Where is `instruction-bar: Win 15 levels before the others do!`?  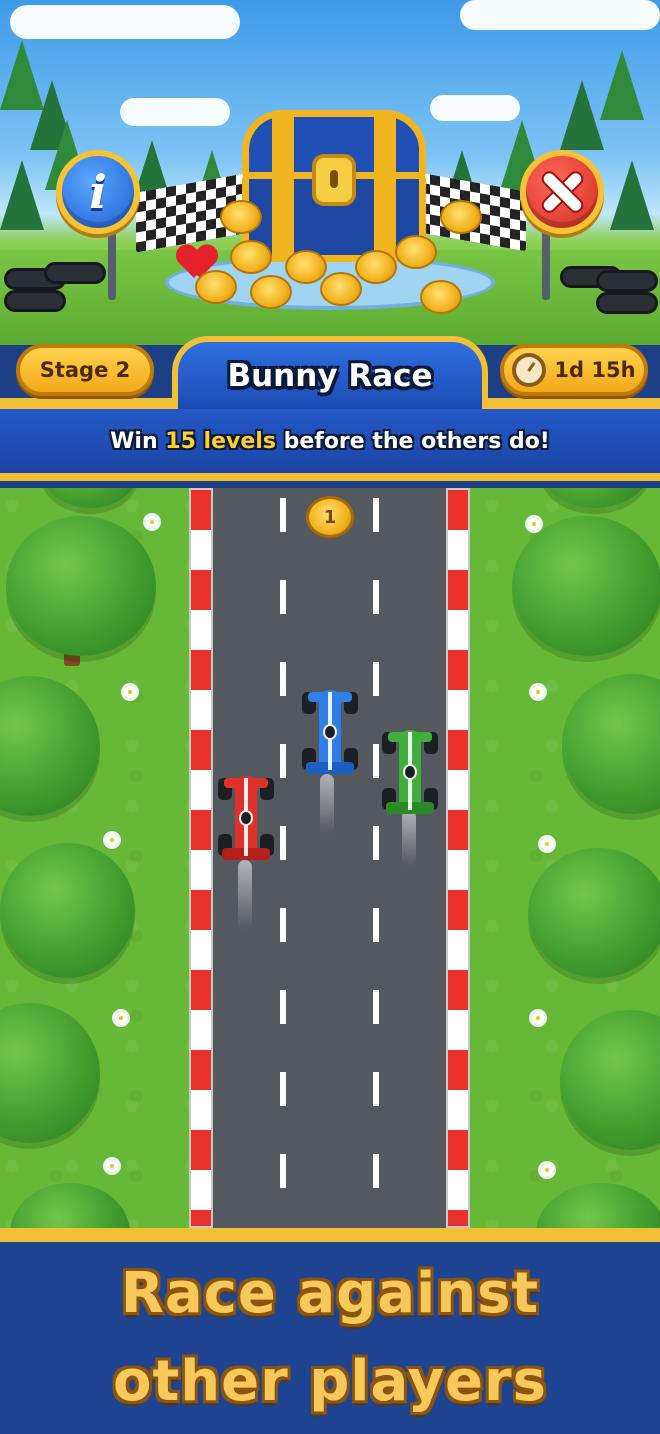
instruction-bar: Win 15 levels before the others do! is located at coordinates (330, 445).